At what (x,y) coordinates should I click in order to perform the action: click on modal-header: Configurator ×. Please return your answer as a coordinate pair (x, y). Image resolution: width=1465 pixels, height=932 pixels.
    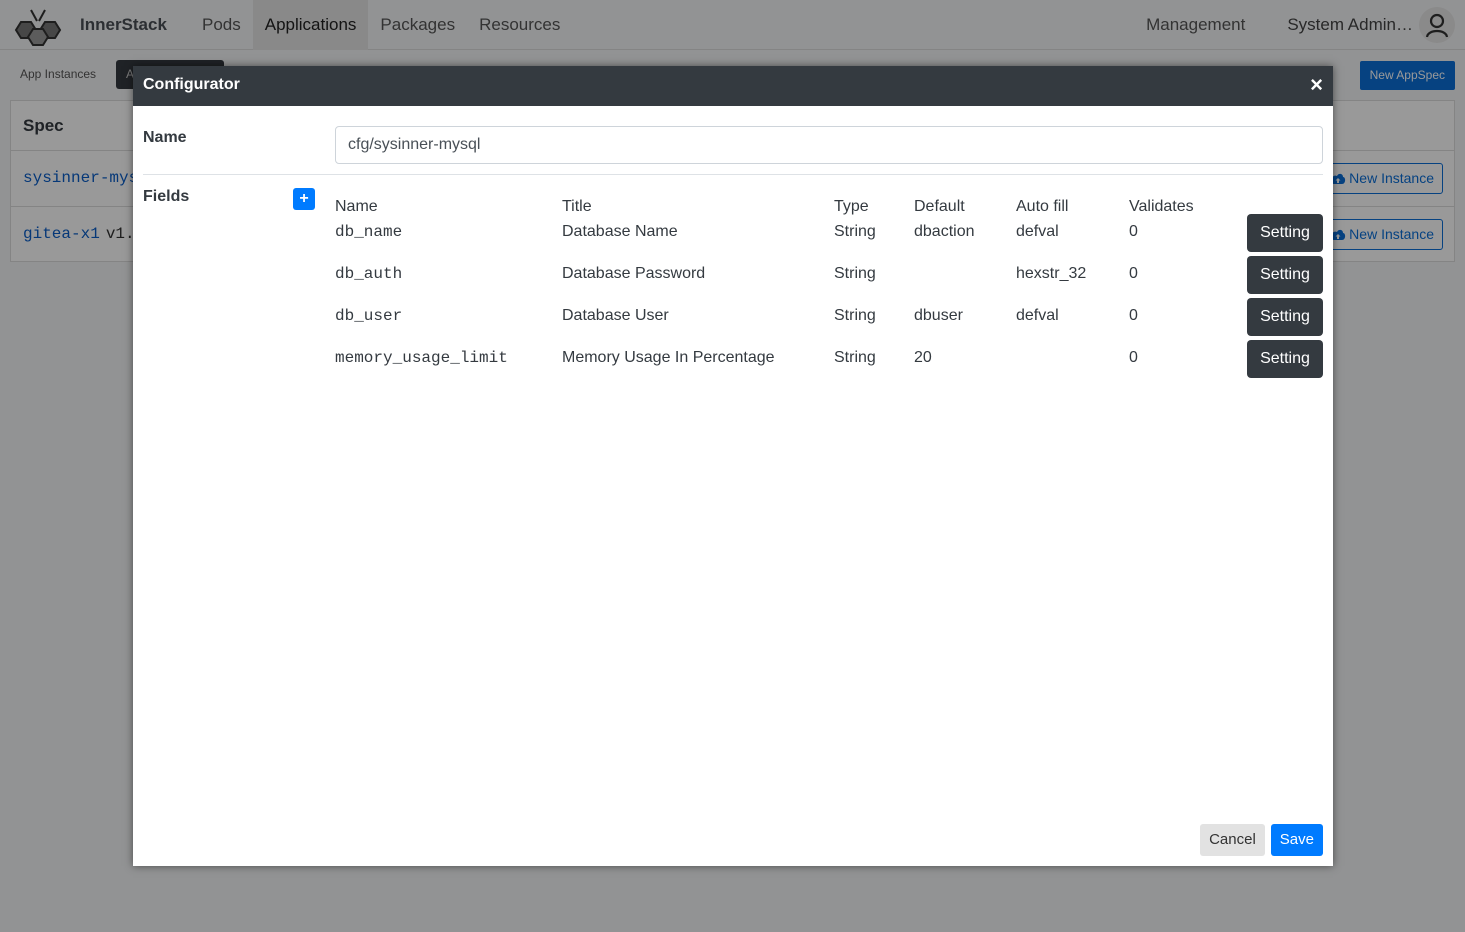
    Looking at the image, I should click on (733, 86).